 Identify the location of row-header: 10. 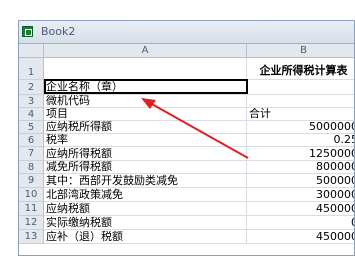
(31, 195).